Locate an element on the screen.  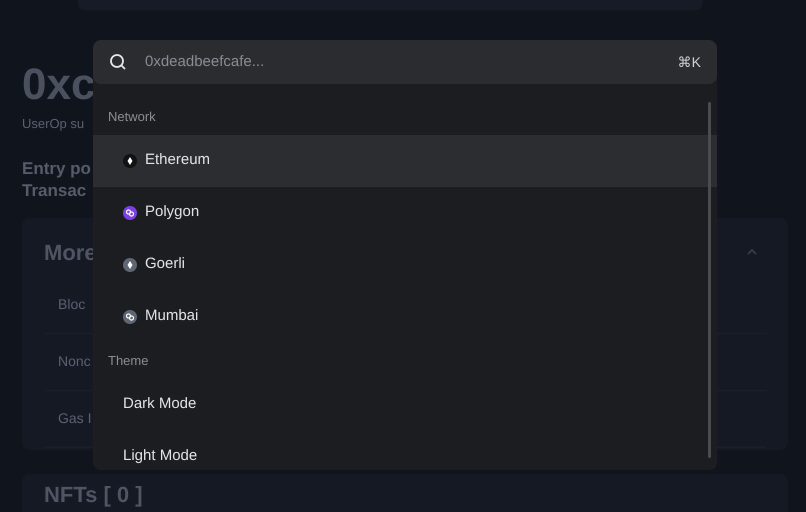
page-subtitle: UserOp su is located at coordinates (53, 124).